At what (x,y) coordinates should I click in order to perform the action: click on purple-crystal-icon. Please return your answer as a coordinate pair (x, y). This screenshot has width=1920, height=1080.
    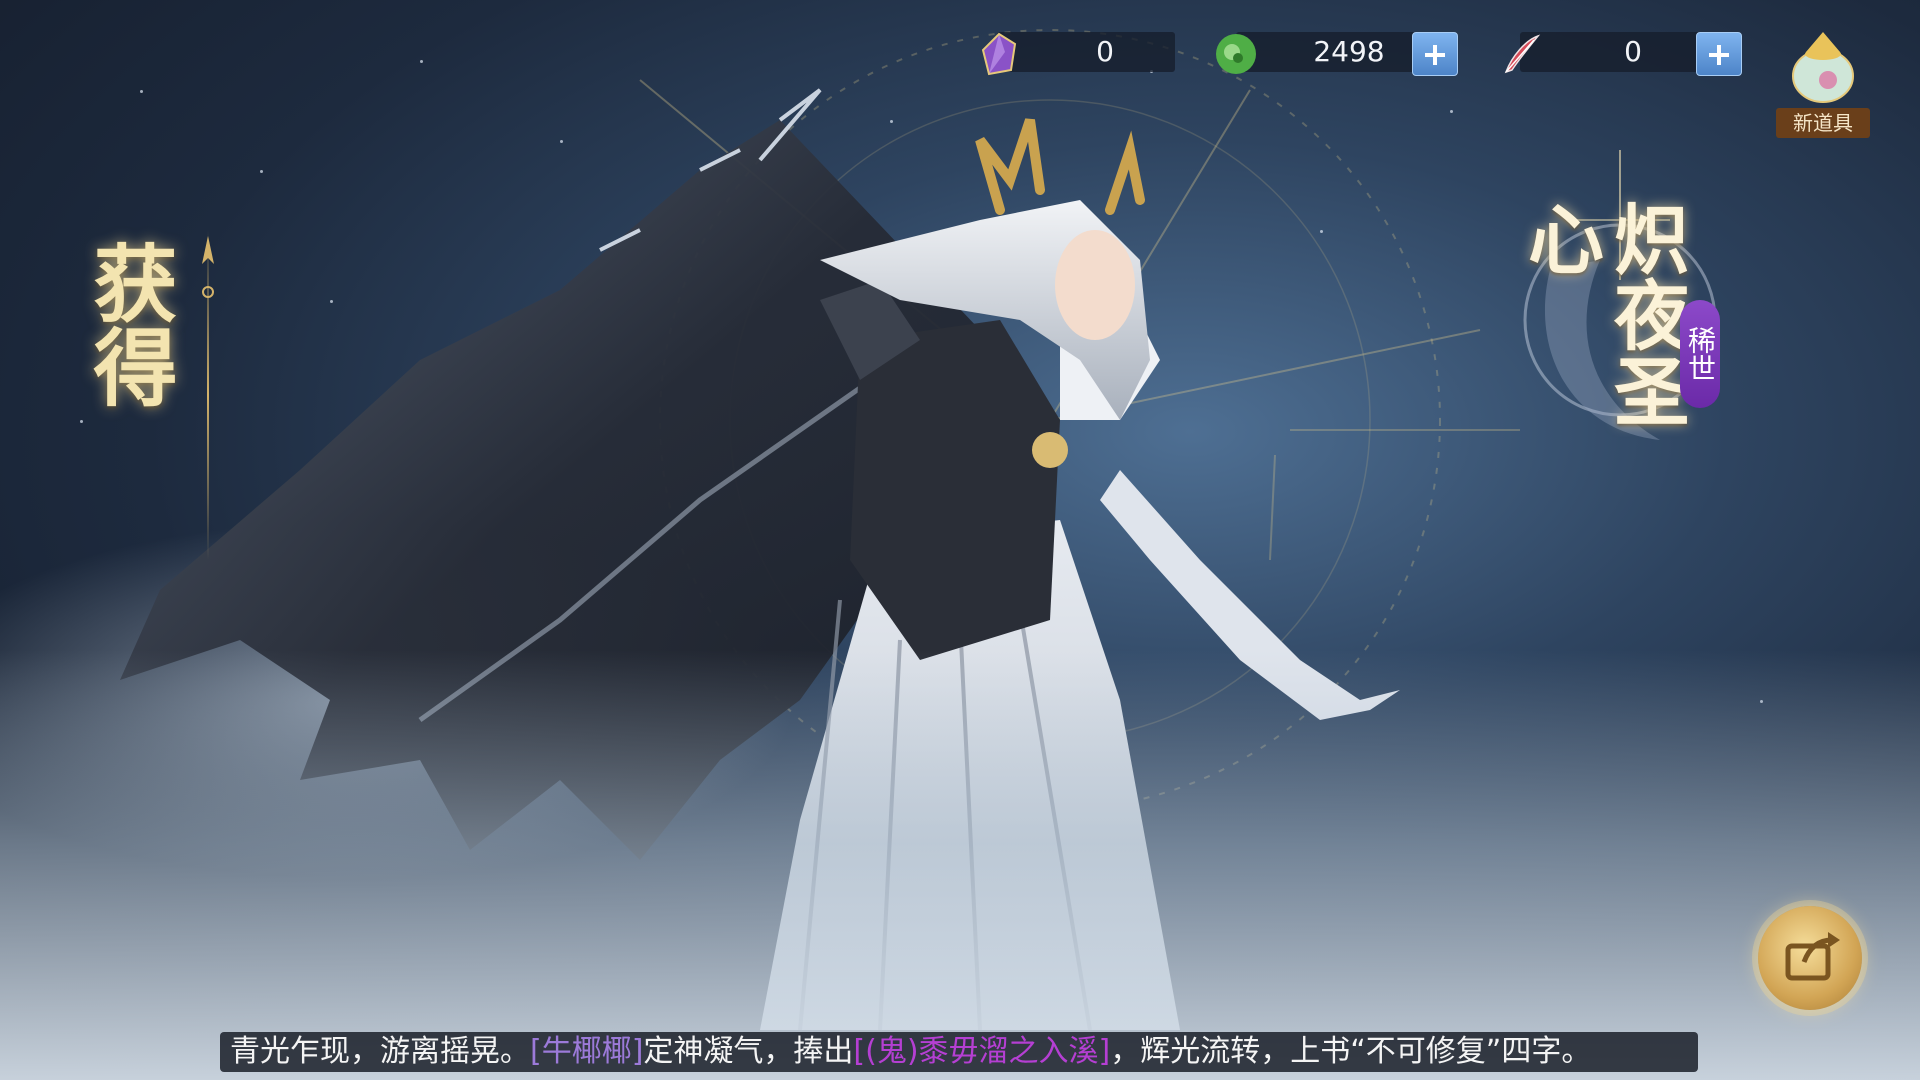
    Looking at the image, I should click on (999, 54).